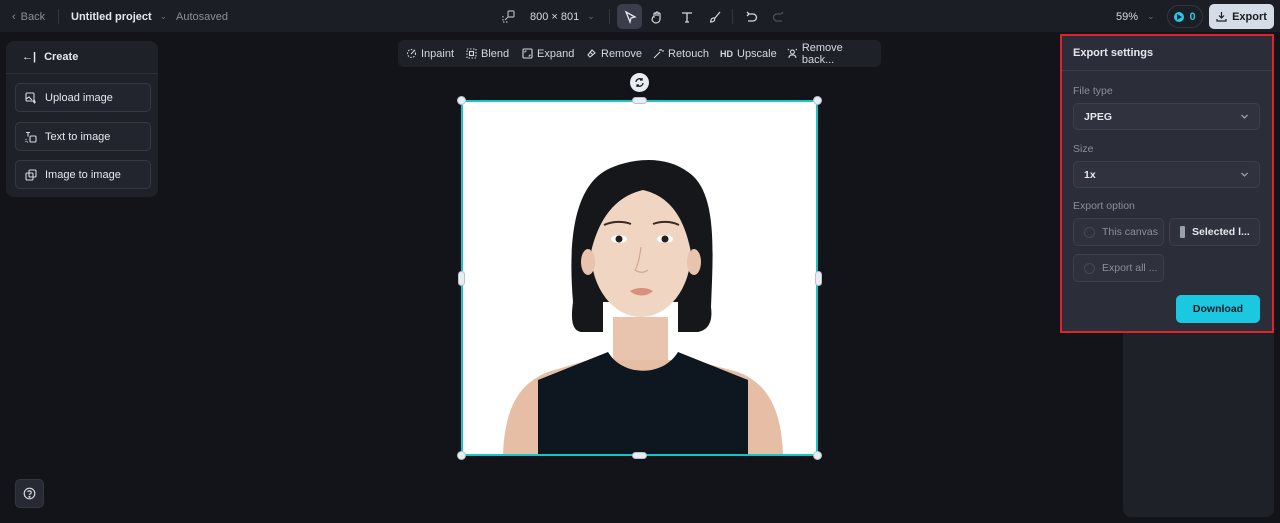 The width and height of the screenshot is (1280, 523). I want to click on remove-bg-icon, so click(792, 53).